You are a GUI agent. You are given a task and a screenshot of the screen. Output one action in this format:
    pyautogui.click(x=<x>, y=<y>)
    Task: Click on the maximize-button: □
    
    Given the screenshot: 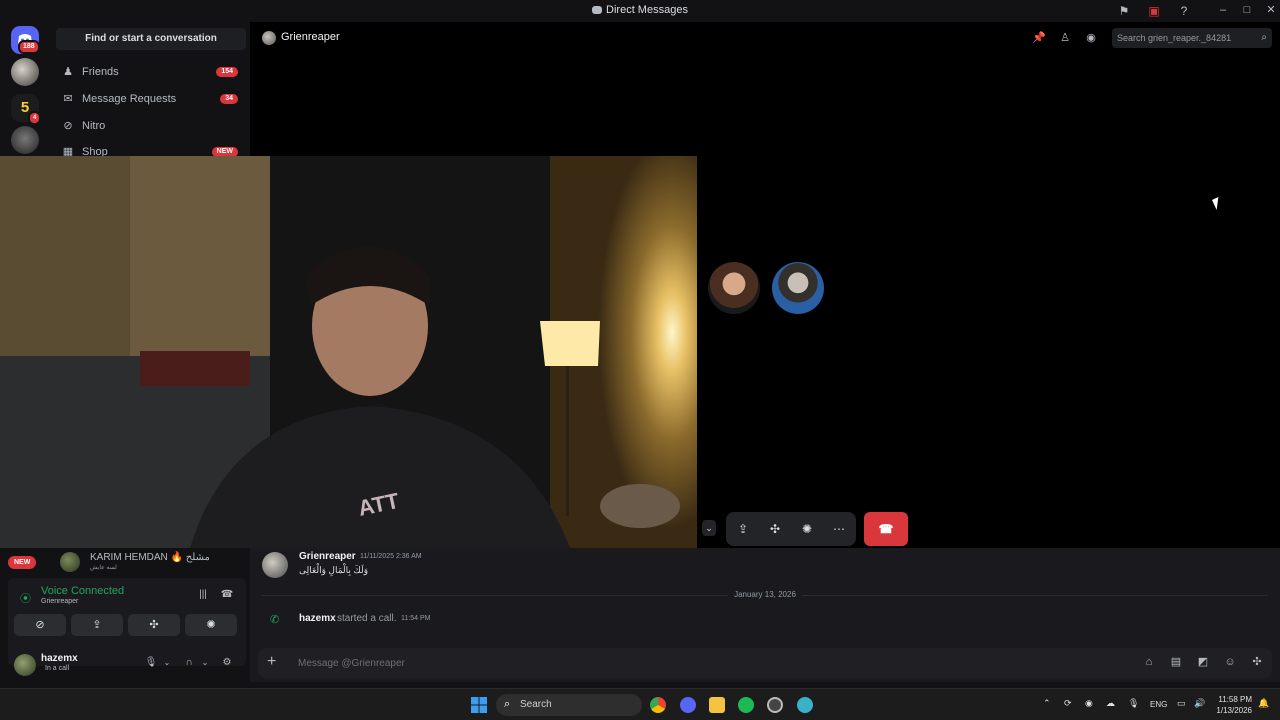 What is the action you would take?
    pyautogui.click(x=1247, y=10)
    